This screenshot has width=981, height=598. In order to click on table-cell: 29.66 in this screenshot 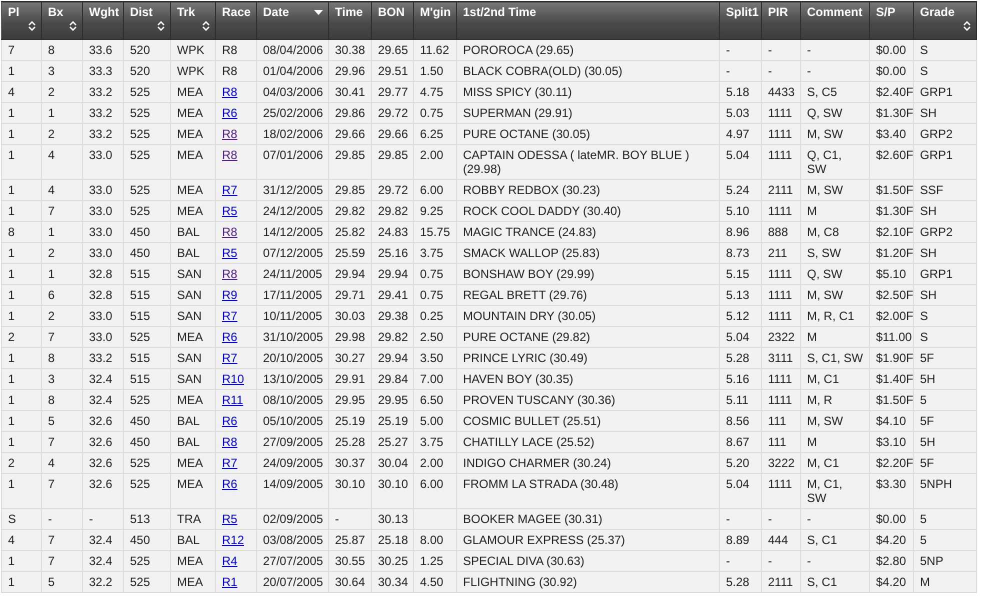, I will do `click(350, 134)`.